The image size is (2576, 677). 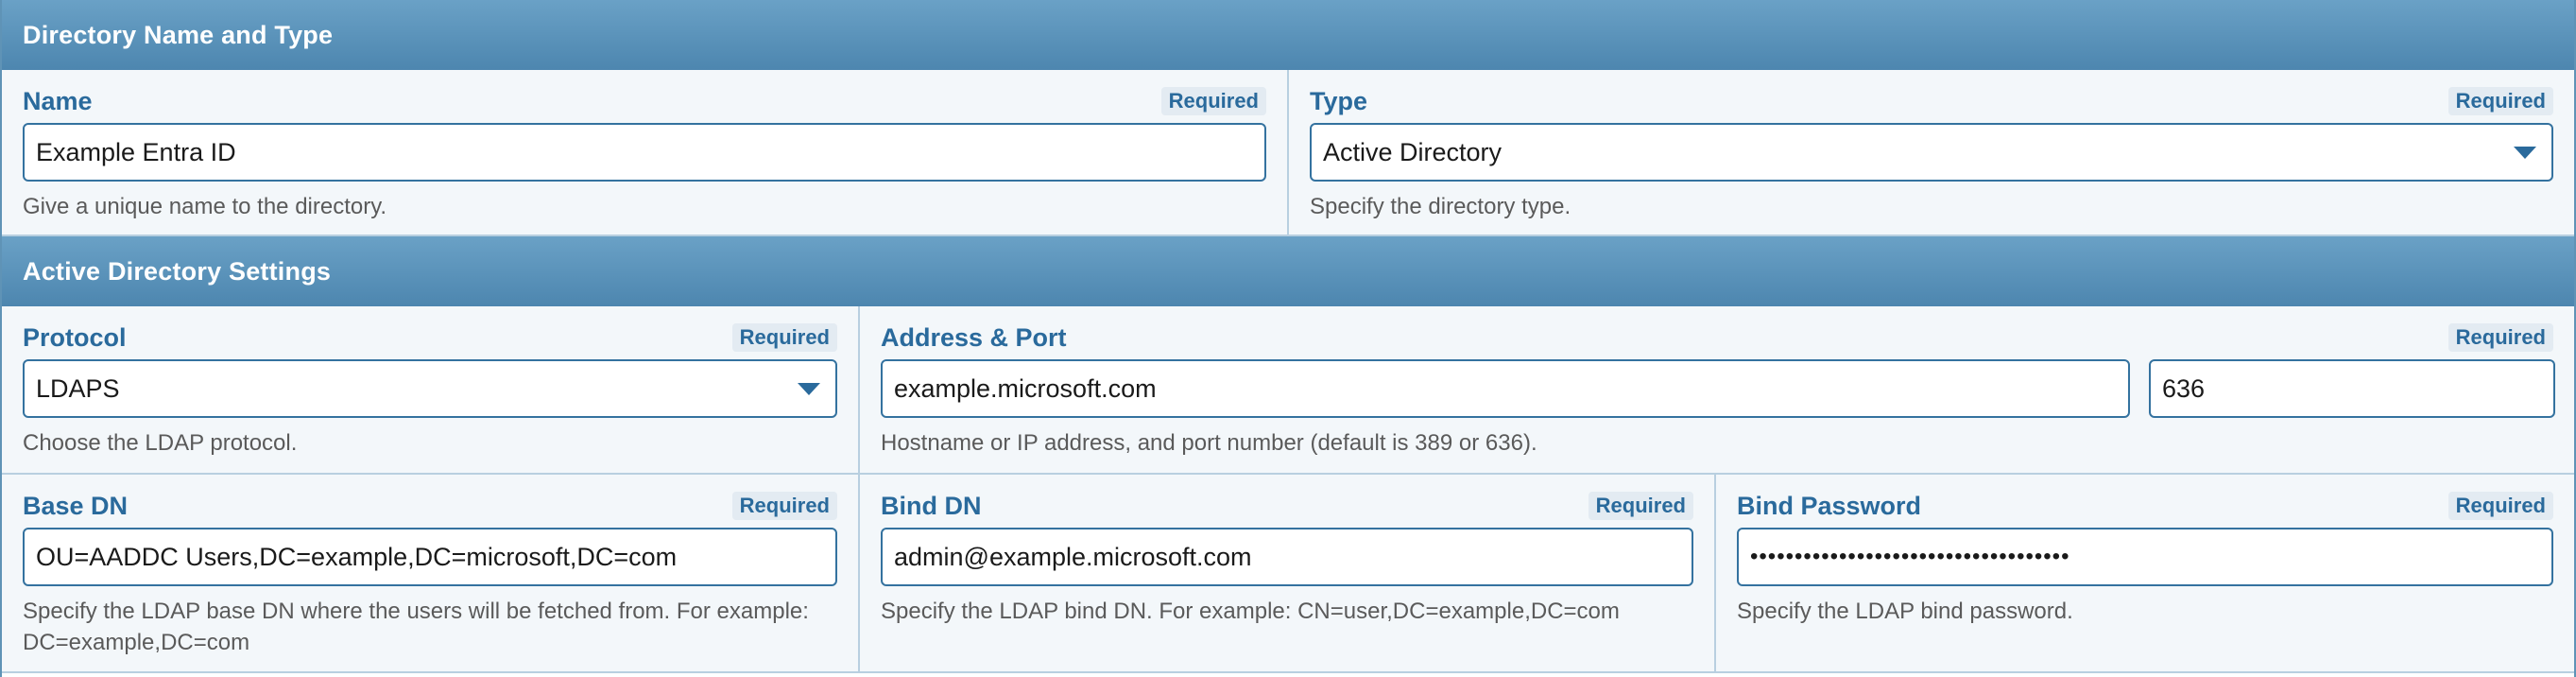 I want to click on field-head: Name Required, so click(x=644, y=101).